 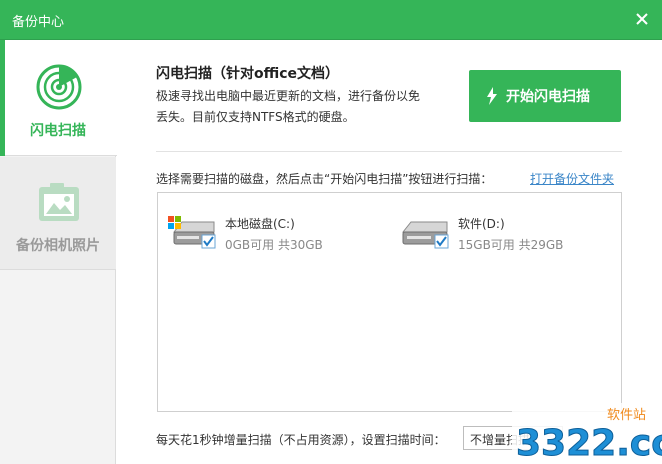 I want to click on watermark-text: 3322.cc, so click(x=589, y=443).